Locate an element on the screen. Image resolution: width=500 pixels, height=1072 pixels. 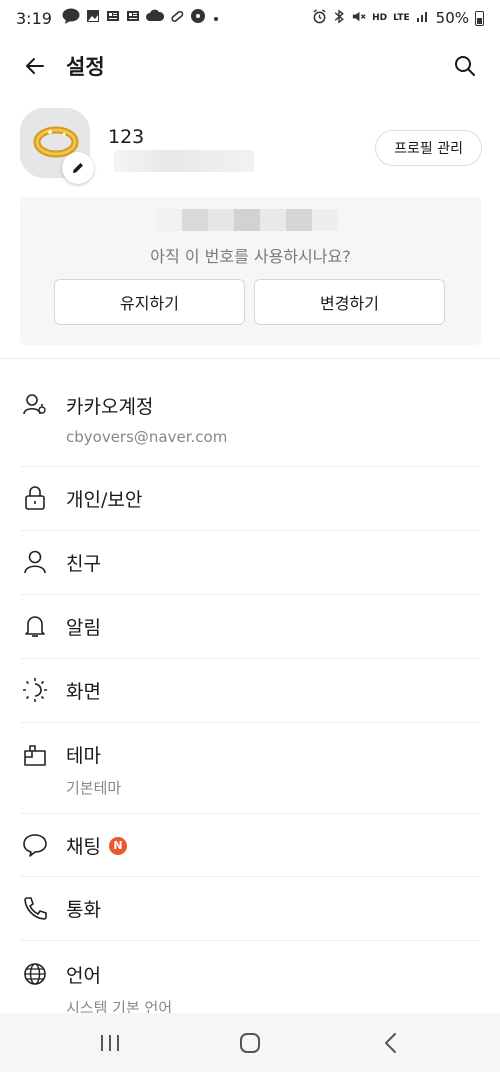
lock-icon is located at coordinates (35, 498).